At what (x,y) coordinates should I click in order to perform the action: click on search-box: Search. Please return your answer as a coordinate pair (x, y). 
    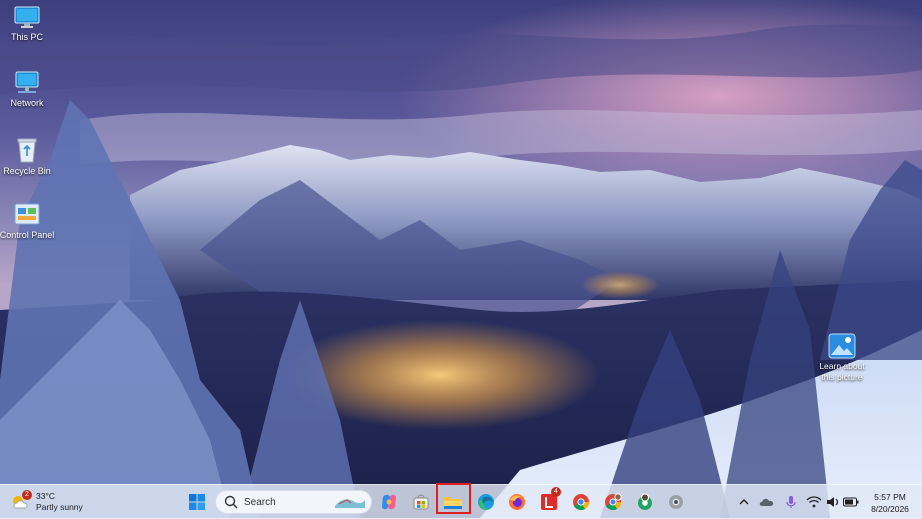
    Looking at the image, I should click on (293, 502).